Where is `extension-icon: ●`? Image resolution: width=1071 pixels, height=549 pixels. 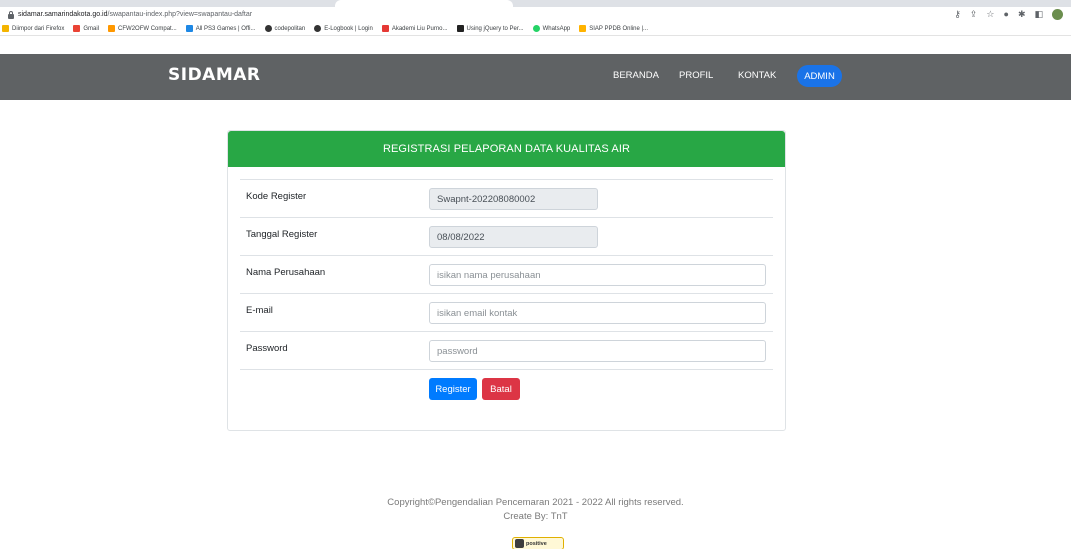
extension-icon: ● is located at coordinates (1006, 14).